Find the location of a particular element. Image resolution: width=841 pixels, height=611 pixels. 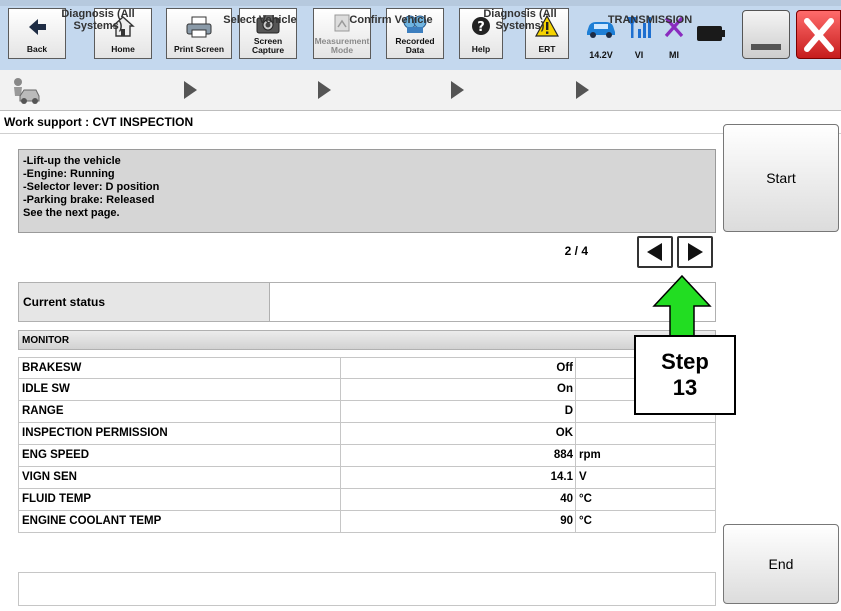

measurement-label-2: Mode is located at coordinates (342, 50).